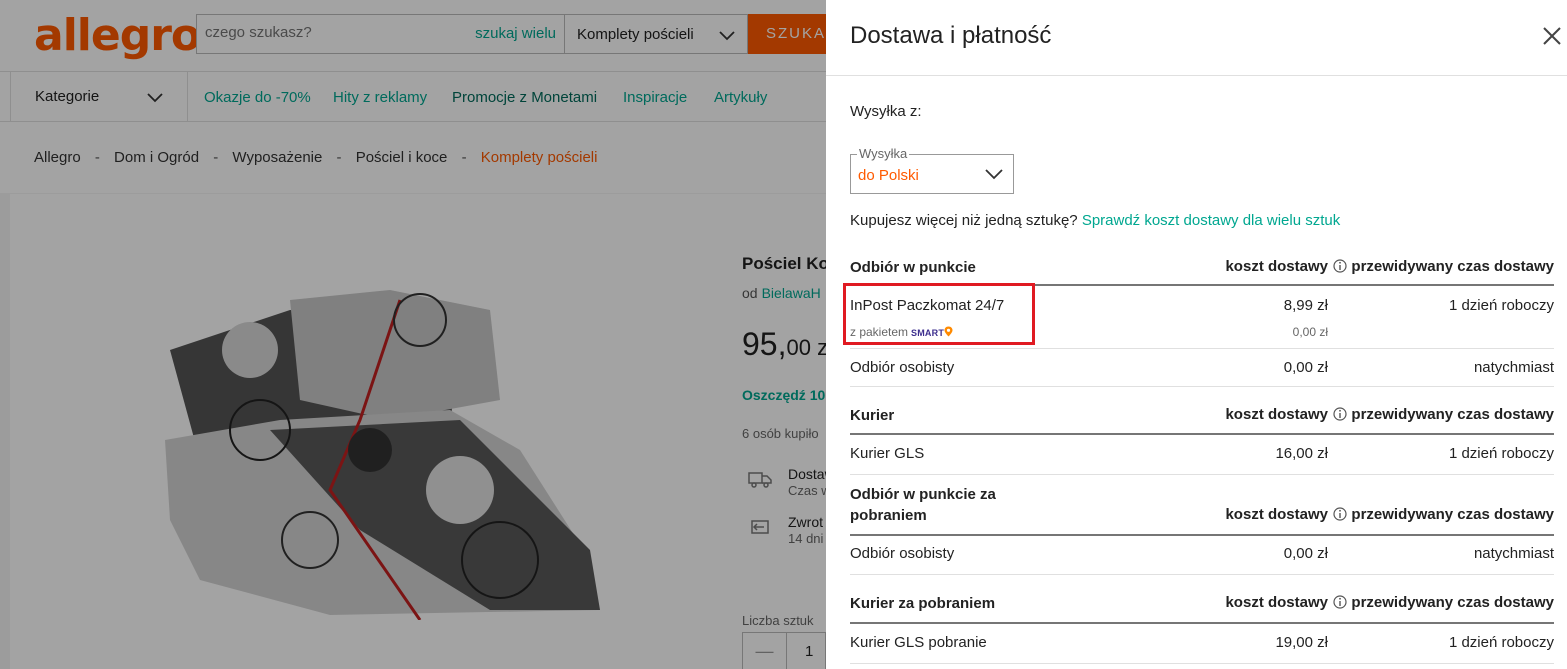 The height and width of the screenshot is (669, 1567). I want to click on delivery-method: Kurier GLS, so click(887, 453).